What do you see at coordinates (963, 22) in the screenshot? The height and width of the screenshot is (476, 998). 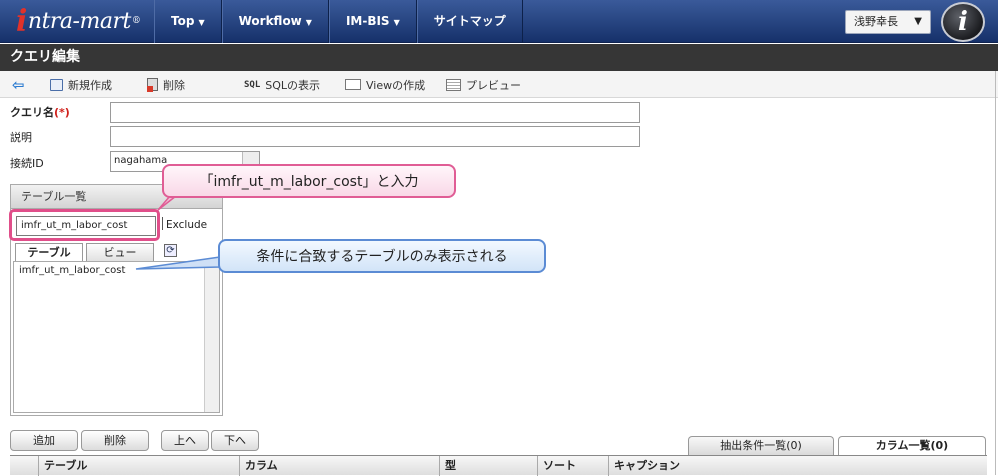 I see `user-avatar: i` at bounding box center [963, 22].